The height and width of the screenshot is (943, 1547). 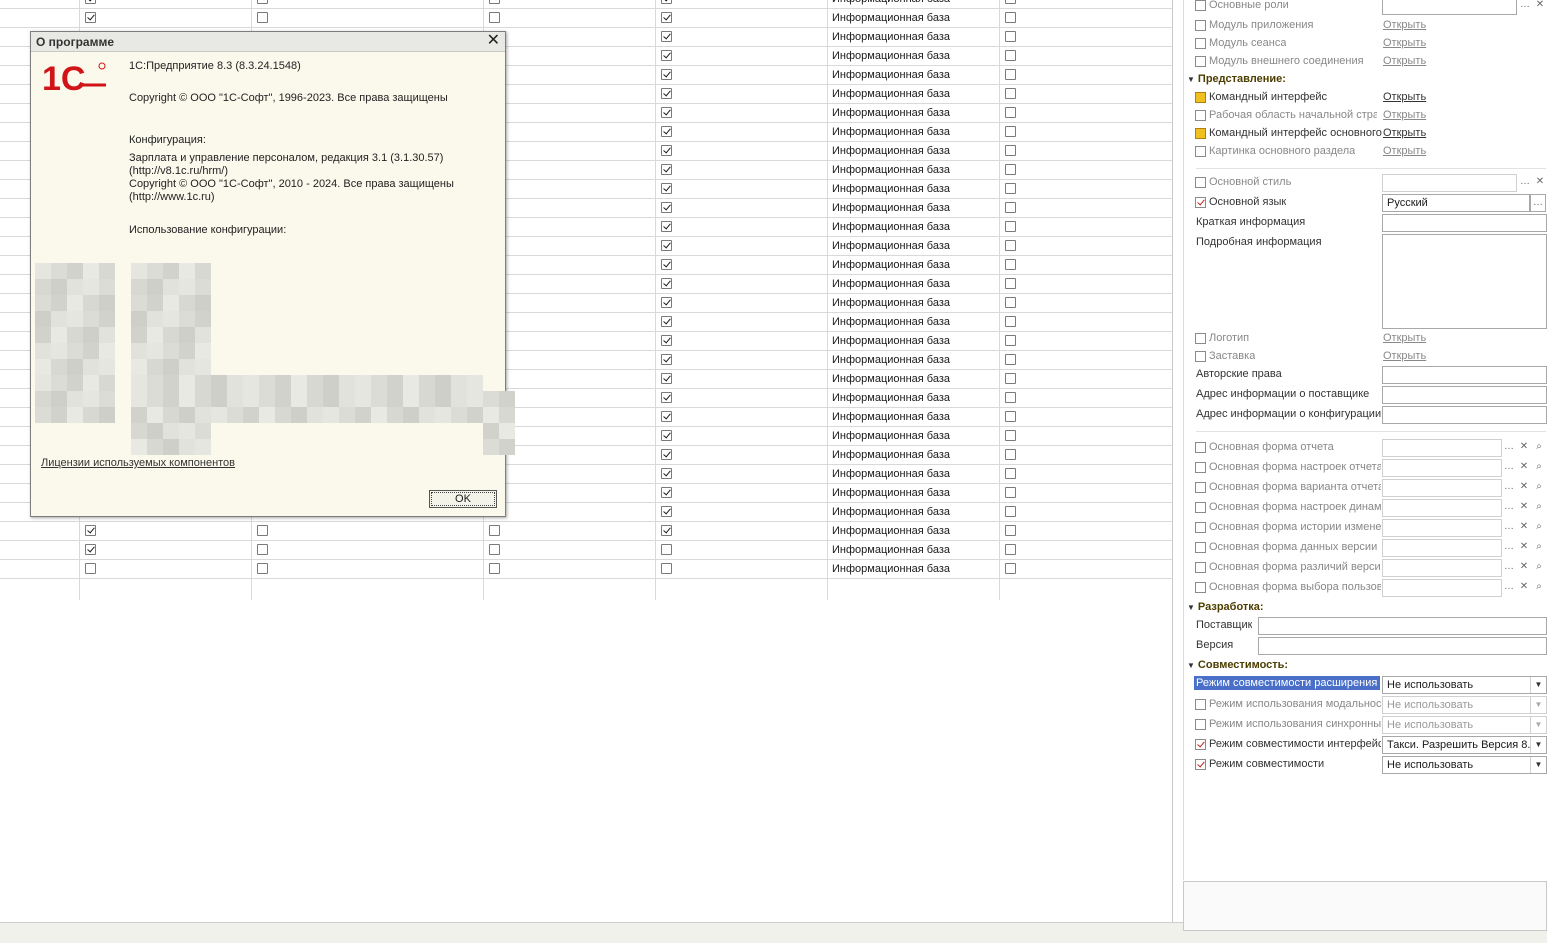 I want to click on copyright-field, so click(x=1464, y=375).